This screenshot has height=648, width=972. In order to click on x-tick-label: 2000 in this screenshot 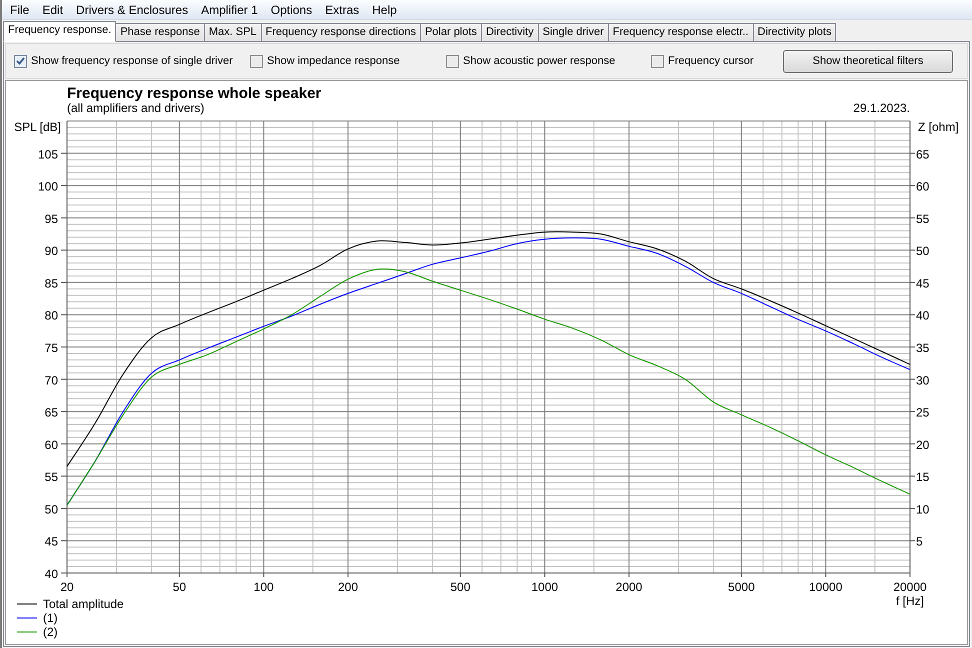, I will do `click(629, 587)`.